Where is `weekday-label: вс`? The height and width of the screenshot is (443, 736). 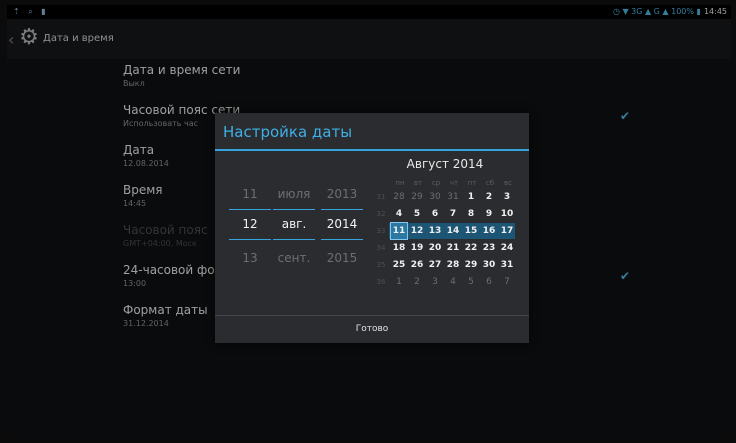
weekday-label: вс is located at coordinates (508, 183).